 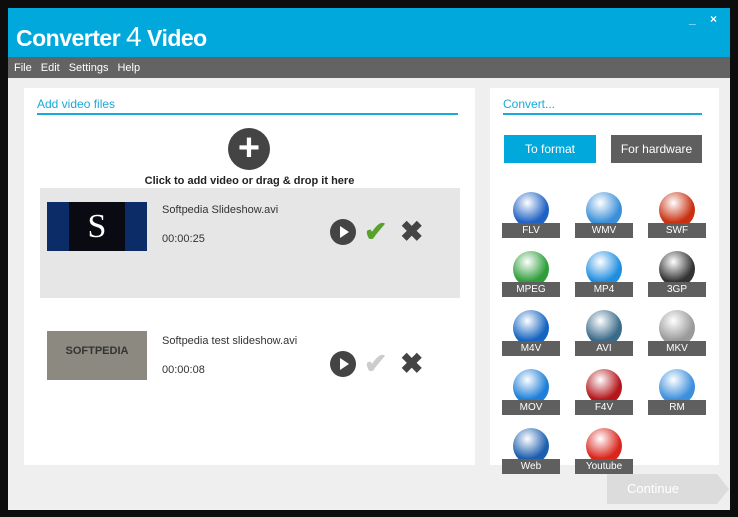 What do you see at coordinates (531, 215) in the screenshot?
I see `format-flv: FLV` at bounding box center [531, 215].